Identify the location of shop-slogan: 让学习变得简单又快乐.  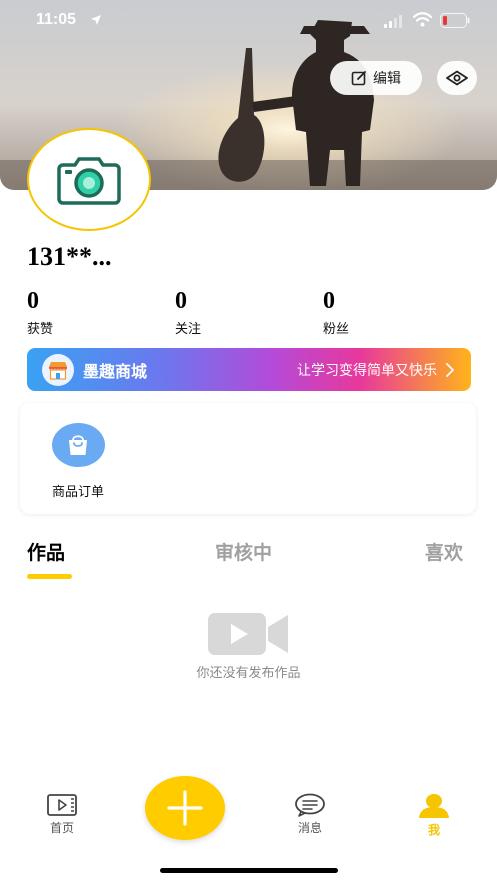
(367, 370).